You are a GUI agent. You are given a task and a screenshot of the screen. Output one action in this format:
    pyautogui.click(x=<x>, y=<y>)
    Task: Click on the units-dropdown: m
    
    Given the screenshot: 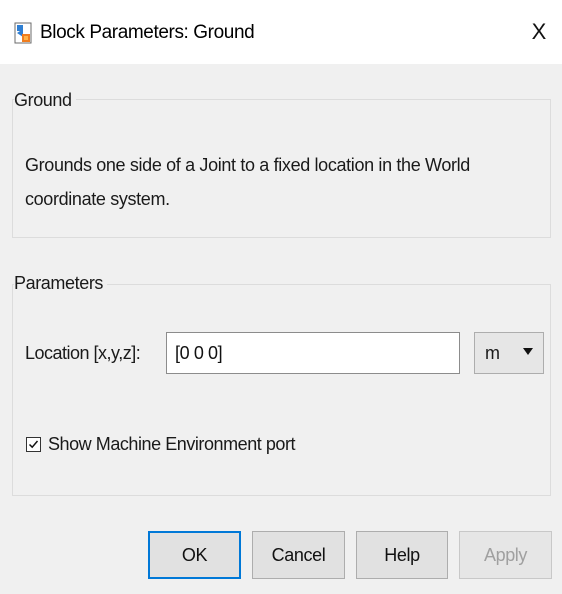 What is the action you would take?
    pyautogui.click(x=509, y=353)
    